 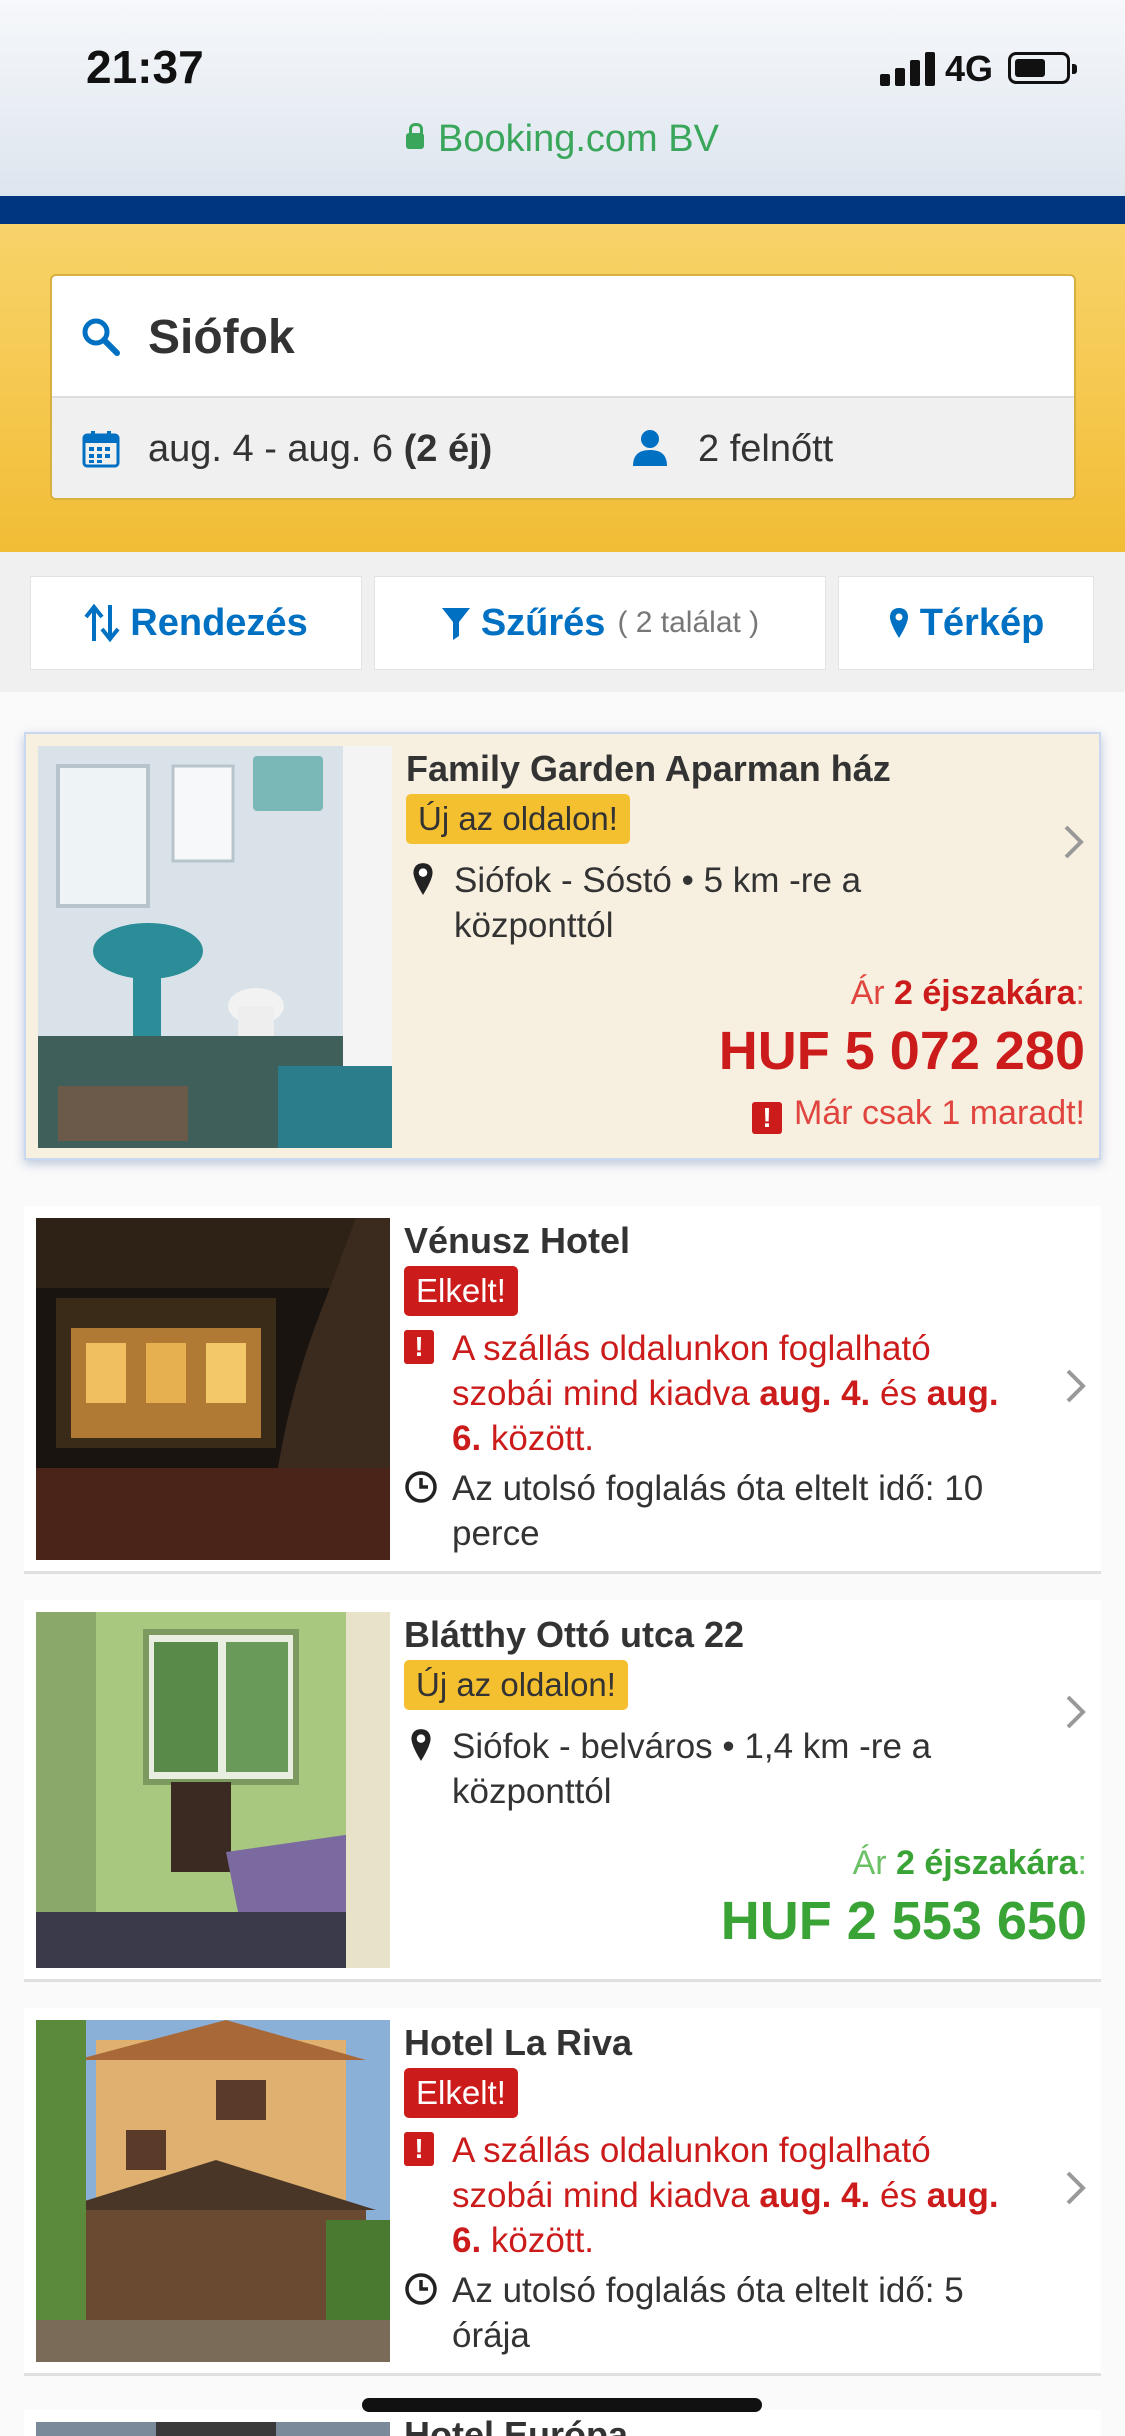 What do you see at coordinates (562, 210) in the screenshot?
I see `brand-header-strip` at bounding box center [562, 210].